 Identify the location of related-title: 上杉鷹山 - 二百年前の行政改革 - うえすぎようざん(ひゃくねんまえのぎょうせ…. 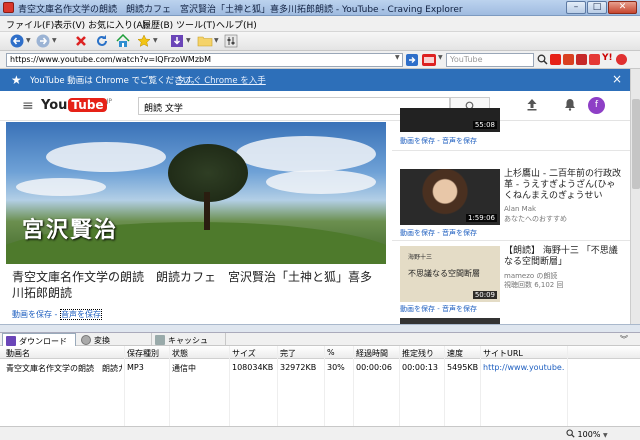
(564, 185).